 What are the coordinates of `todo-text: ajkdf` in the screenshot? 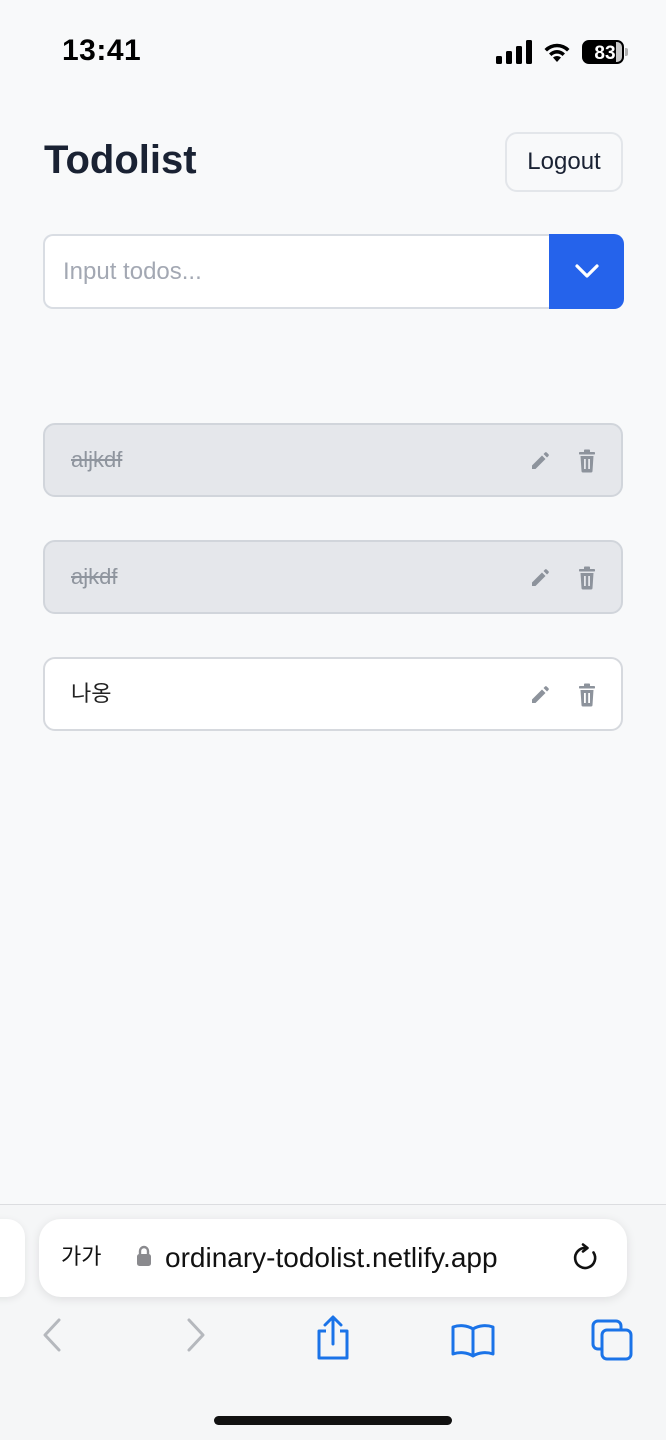 It's located at (94, 577).